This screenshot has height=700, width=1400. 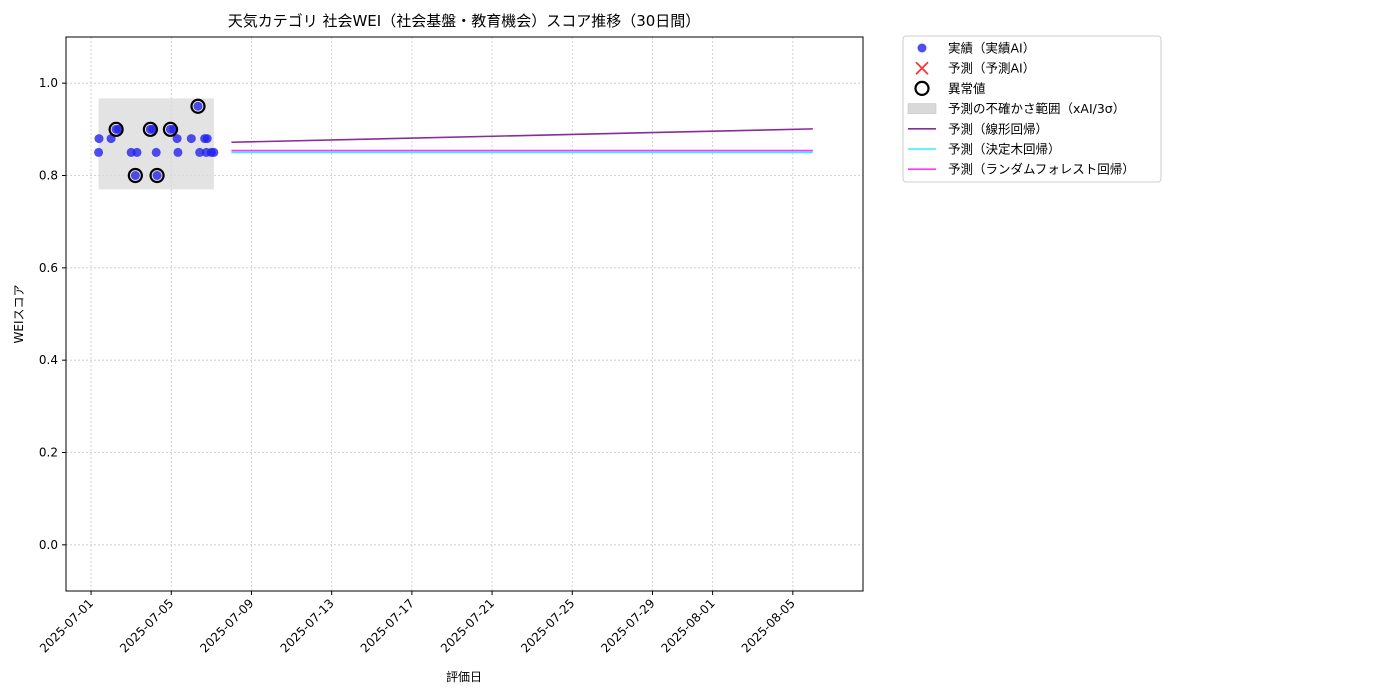 I want to click on x-tick-label: 2025-07-01, so click(x=66, y=625).